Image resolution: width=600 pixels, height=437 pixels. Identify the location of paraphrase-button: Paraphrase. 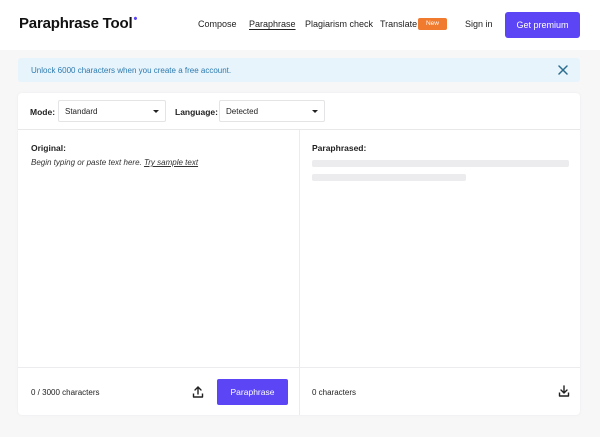
(252, 392).